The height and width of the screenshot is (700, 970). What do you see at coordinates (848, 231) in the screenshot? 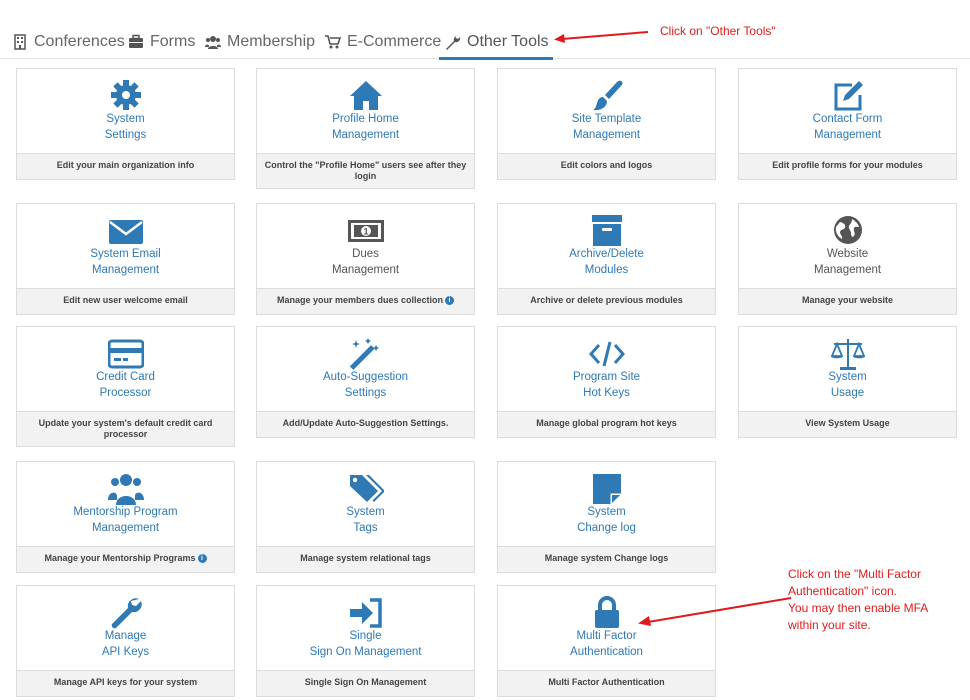
I see `globe-icon` at bounding box center [848, 231].